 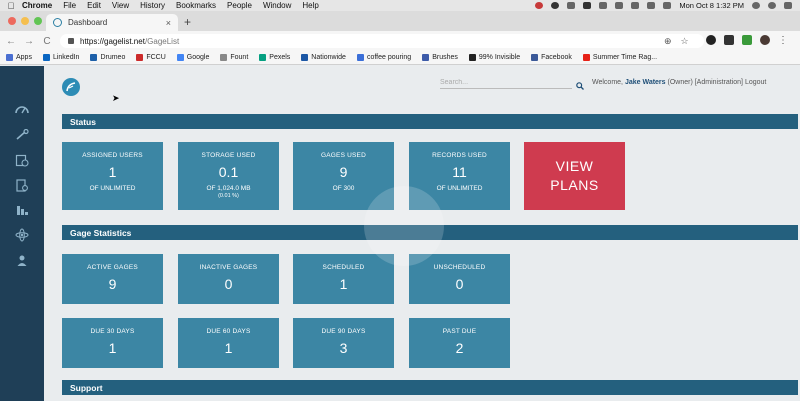 What do you see at coordinates (112, 279) in the screenshot?
I see `active-gages-card: ACTIVE GAGES 9` at bounding box center [112, 279].